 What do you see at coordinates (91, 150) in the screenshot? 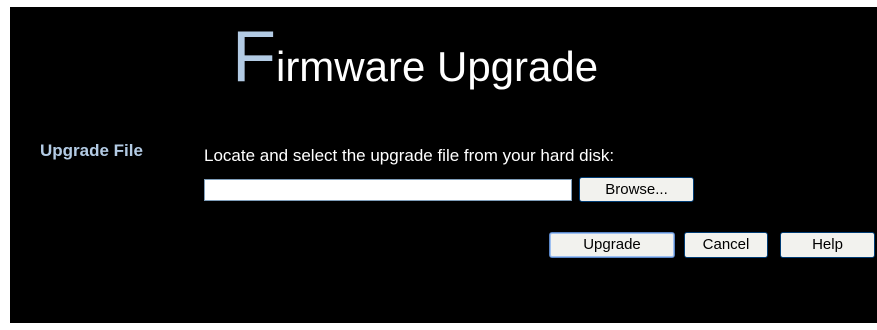
I see `upgrade-file-label: Upgrade File` at bounding box center [91, 150].